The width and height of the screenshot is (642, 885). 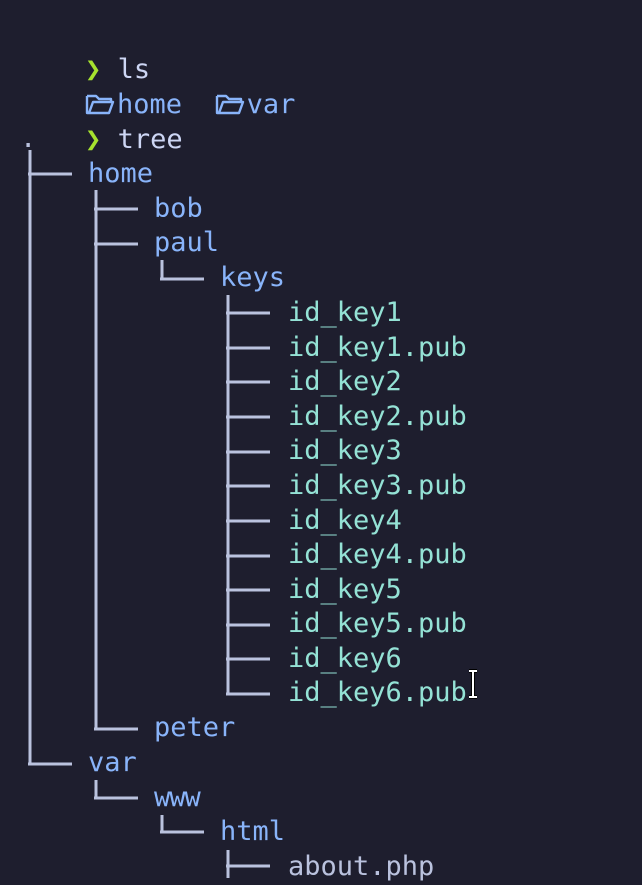 I want to click on tree-file: id_key1, so click(x=345, y=312).